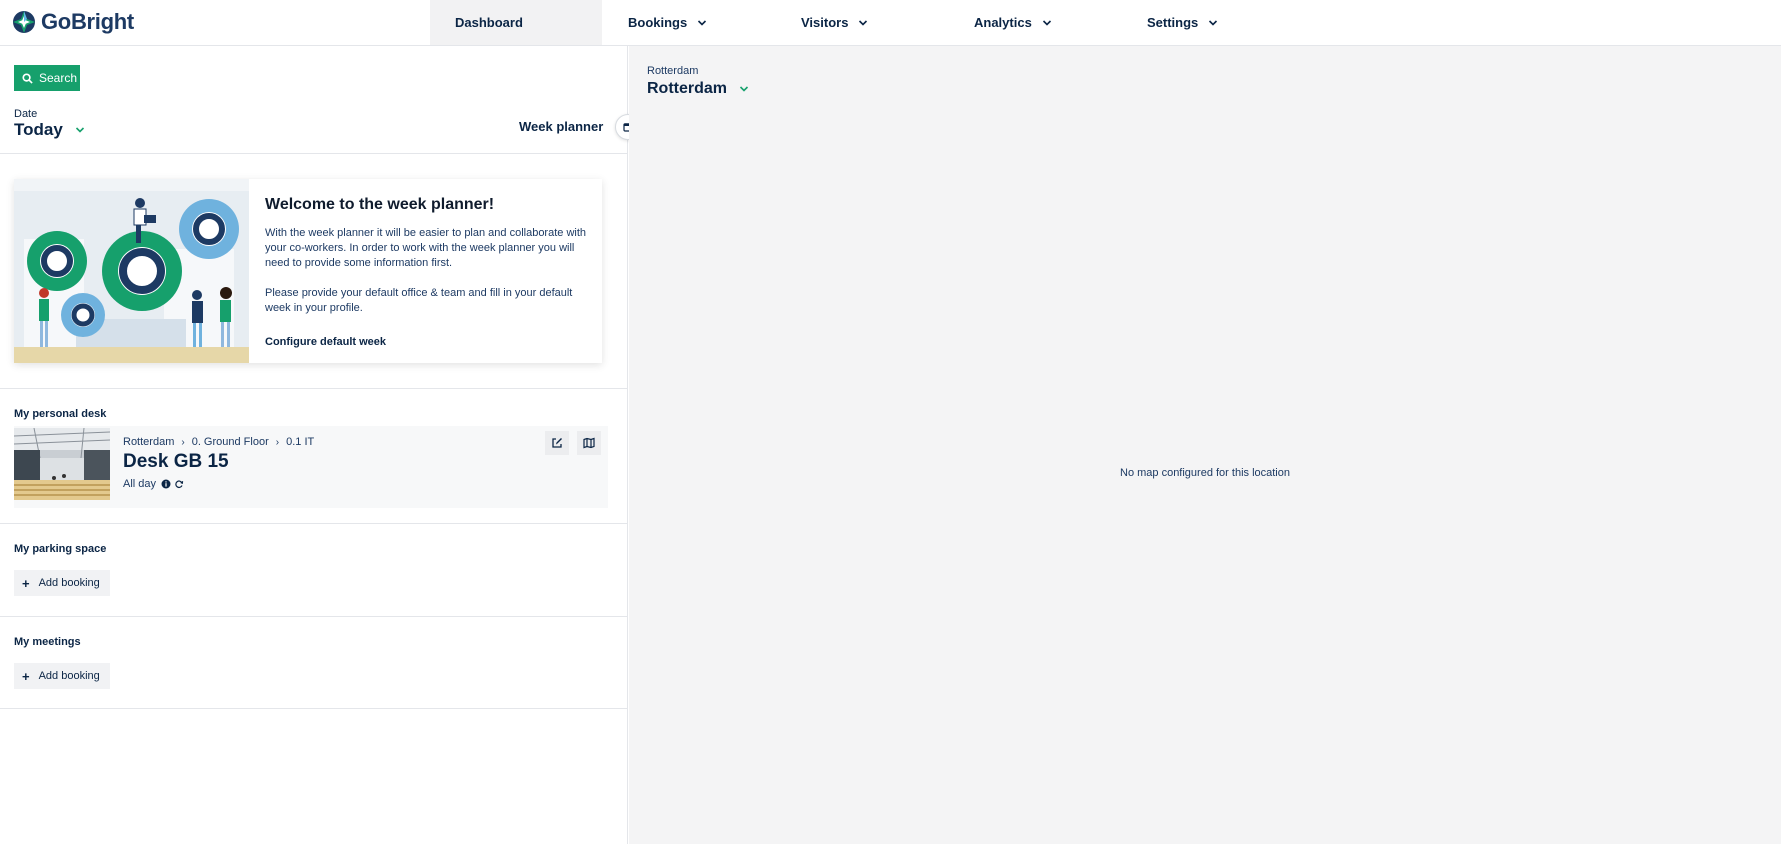 This screenshot has height=844, width=1781. What do you see at coordinates (489, 22) in the screenshot?
I see `nav-dashboard-label: Dashboard` at bounding box center [489, 22].